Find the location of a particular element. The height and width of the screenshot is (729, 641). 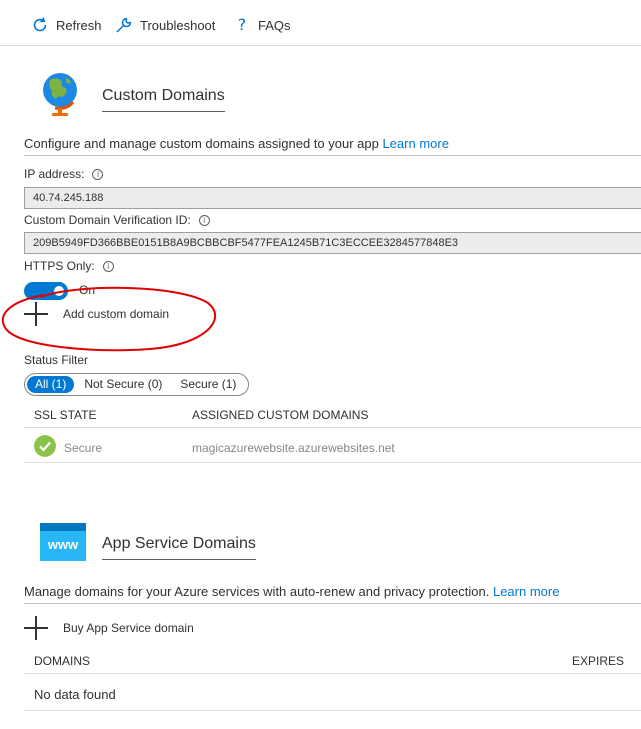

filter-secure: Secure (1) is located at coordinates (208, 384).